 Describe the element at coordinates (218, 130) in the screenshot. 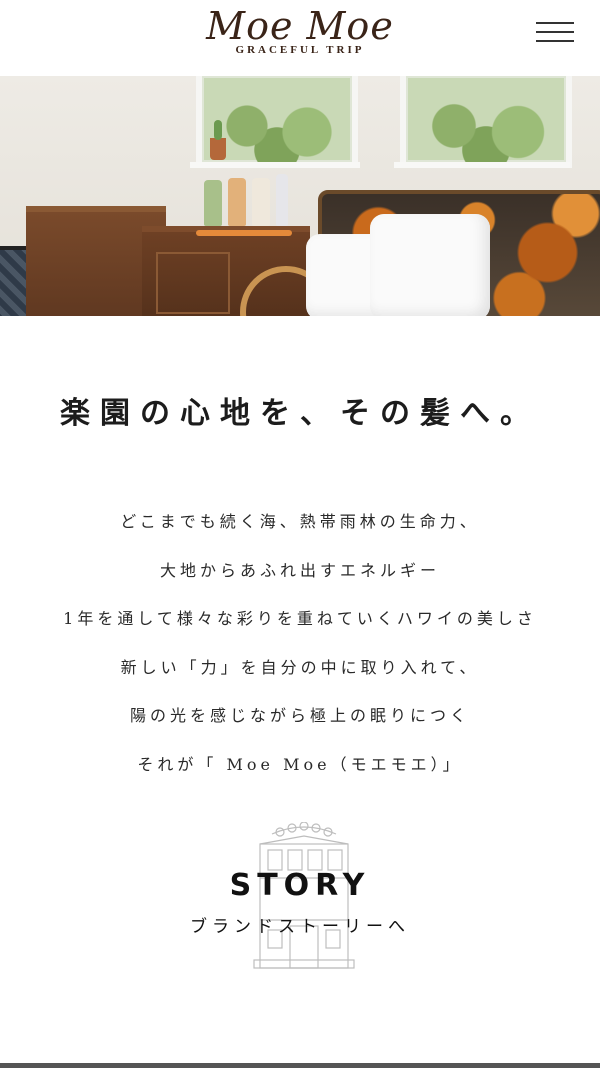

I see `cactus` at that location.